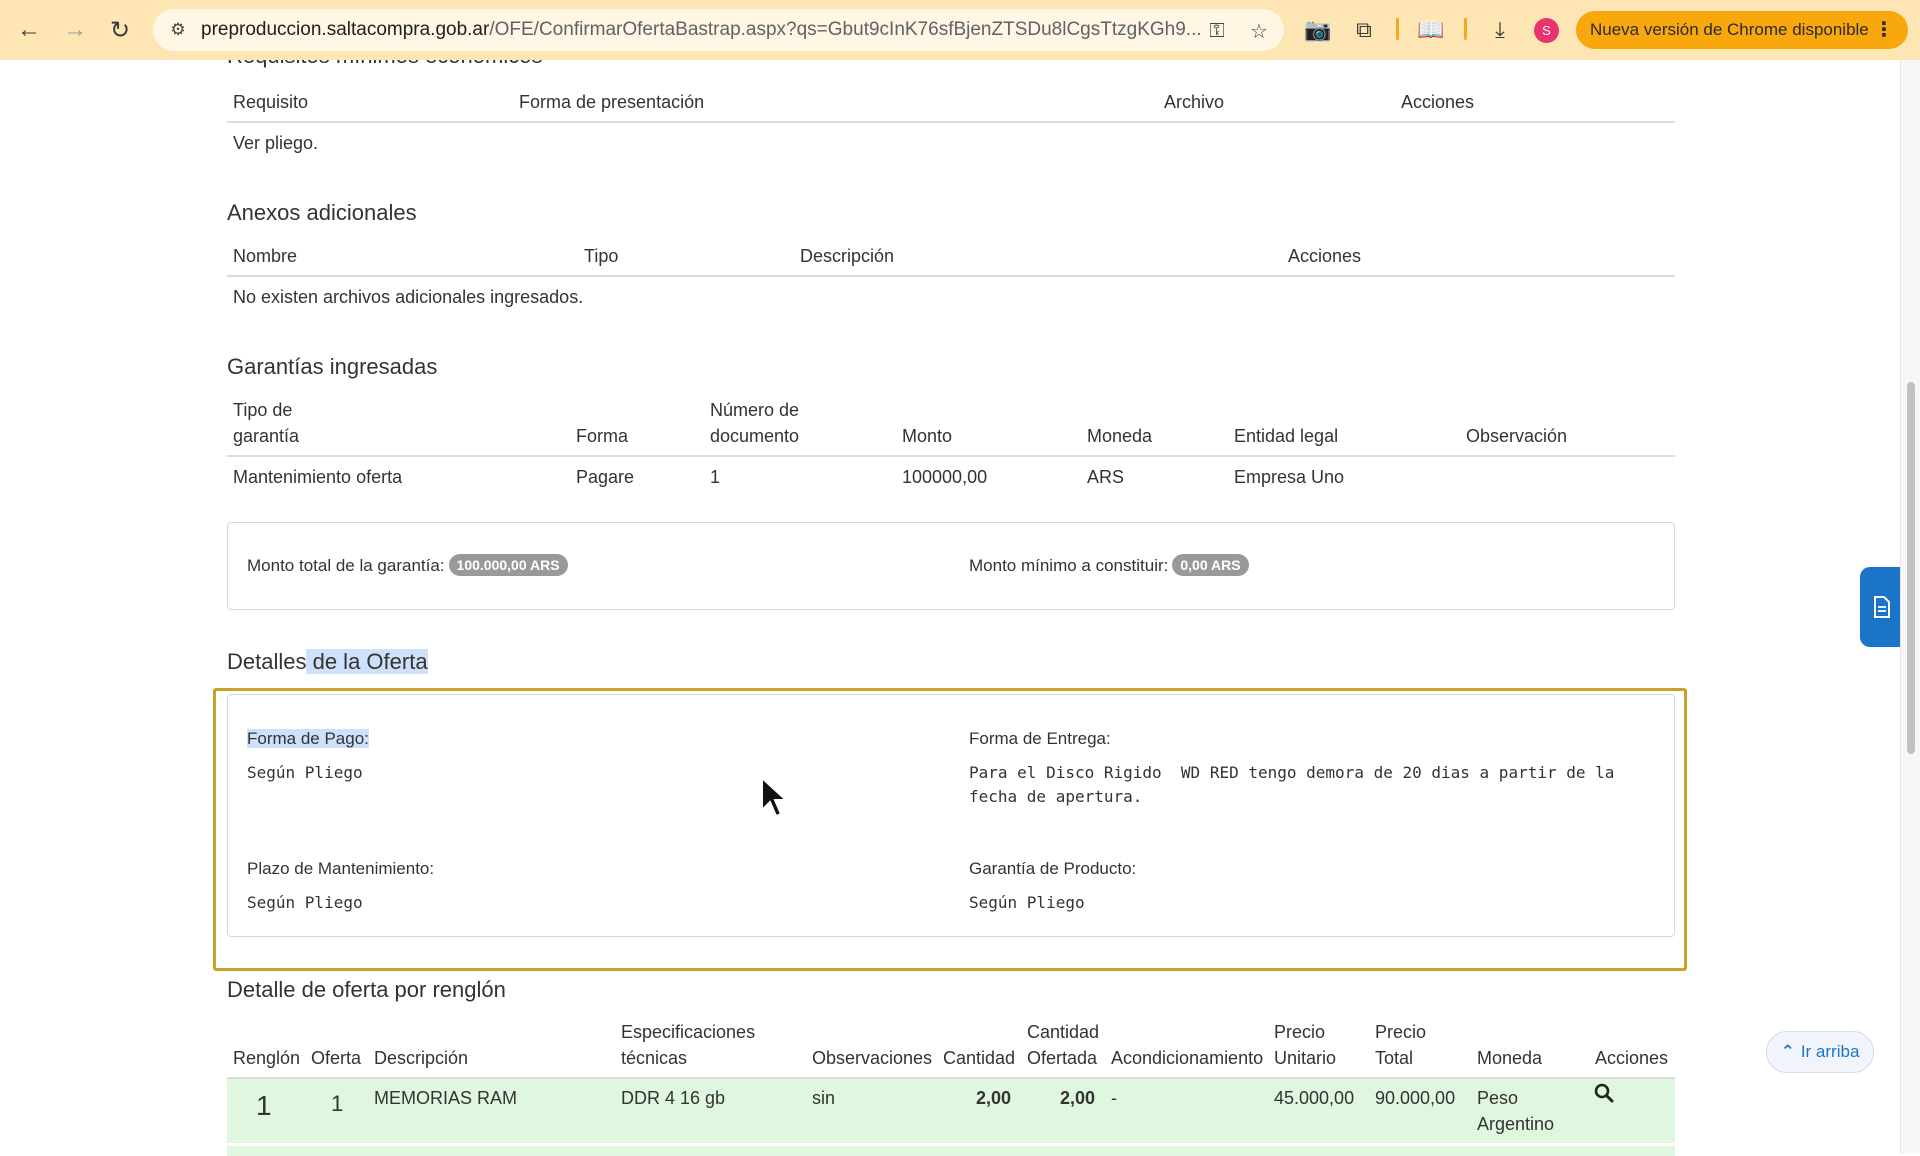  What do you see at coordinates (337, 1103) in the screenshot?
I see `oferta-number: 1` at bounding box center [337, 1103].